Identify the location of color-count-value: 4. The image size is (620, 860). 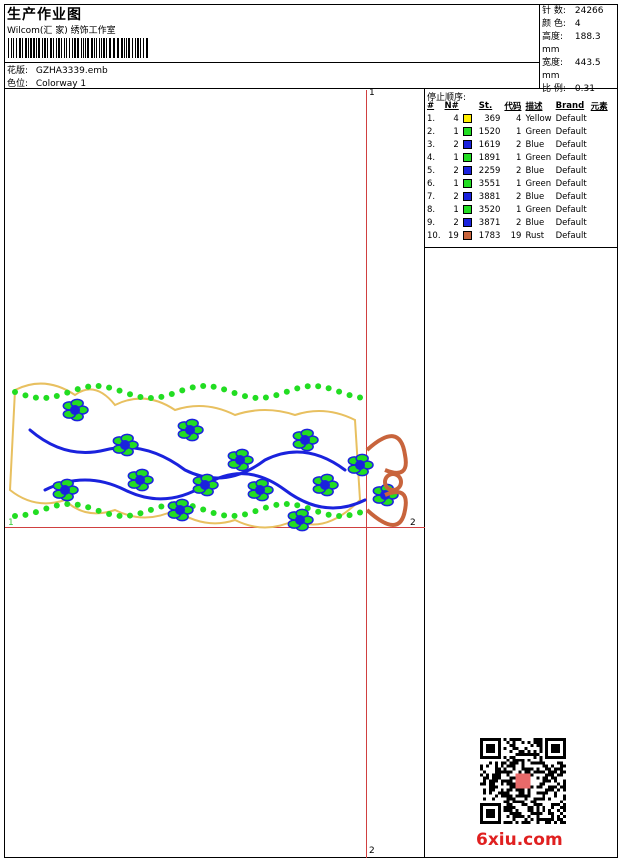
(577, 24).